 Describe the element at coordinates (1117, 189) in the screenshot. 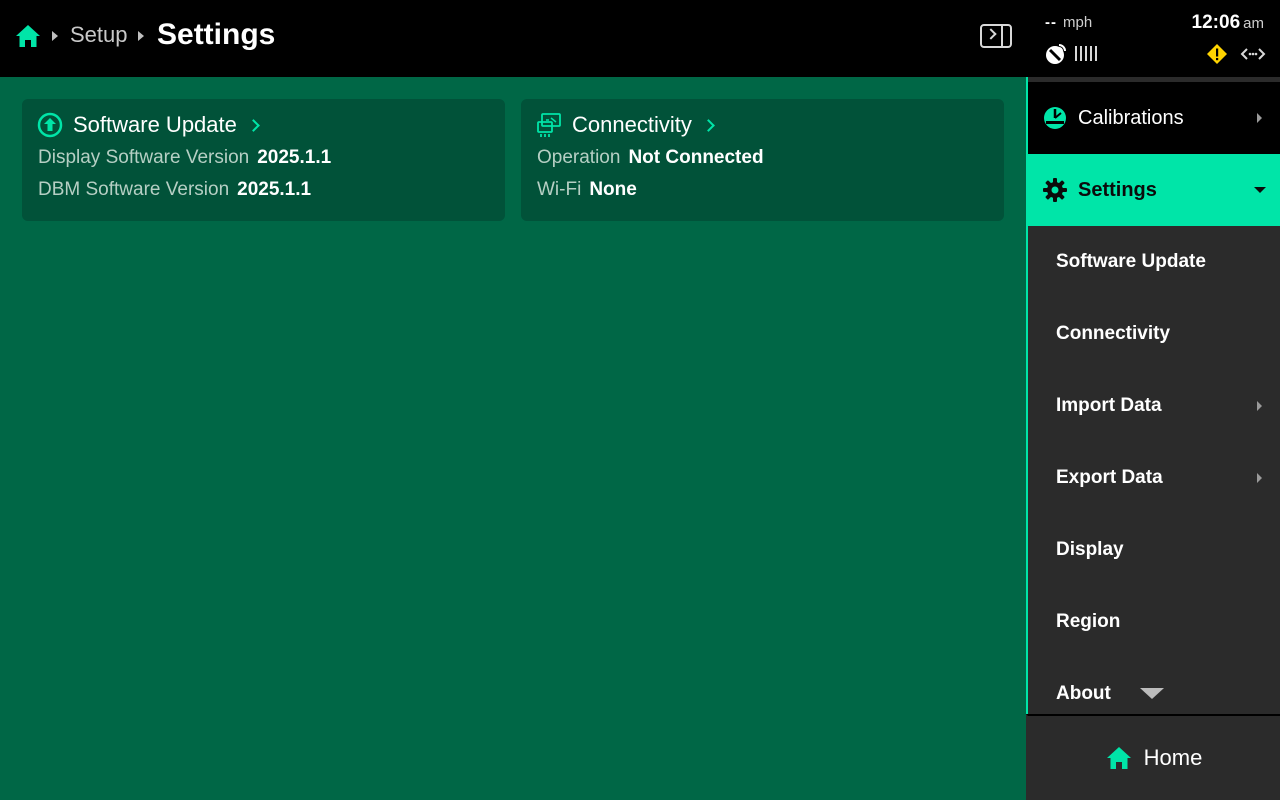

I see `menu-item-label: Settings` at that location.